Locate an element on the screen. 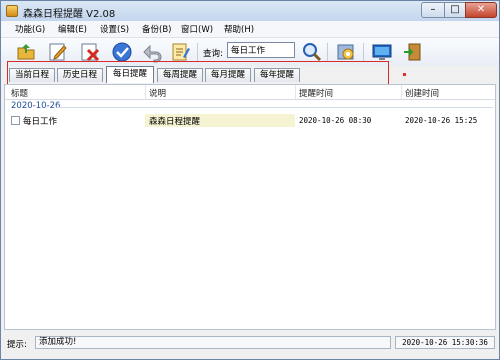  menu-edit: 编辑(E) is located at coordinates (72, 29).